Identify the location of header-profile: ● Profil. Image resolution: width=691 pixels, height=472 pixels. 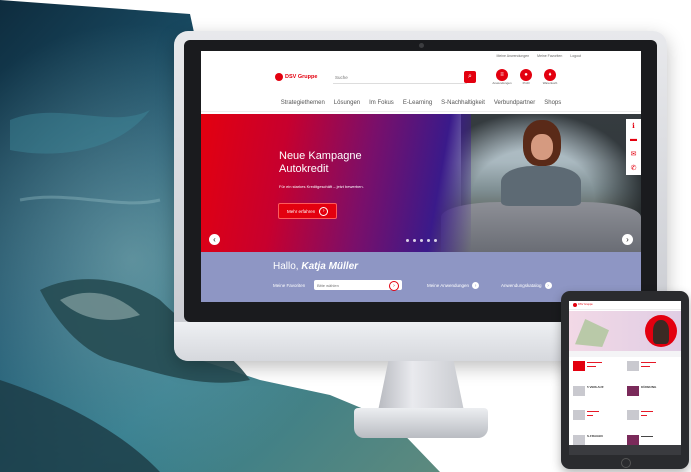
(526, 77).